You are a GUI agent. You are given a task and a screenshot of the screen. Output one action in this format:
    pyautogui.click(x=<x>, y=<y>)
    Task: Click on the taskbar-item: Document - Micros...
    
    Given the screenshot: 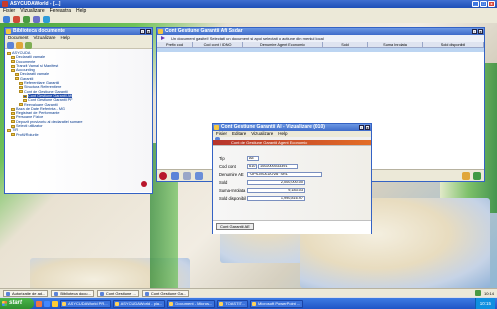 What is the action you would take?
    pyautogui.click(x=191, y=303)
    